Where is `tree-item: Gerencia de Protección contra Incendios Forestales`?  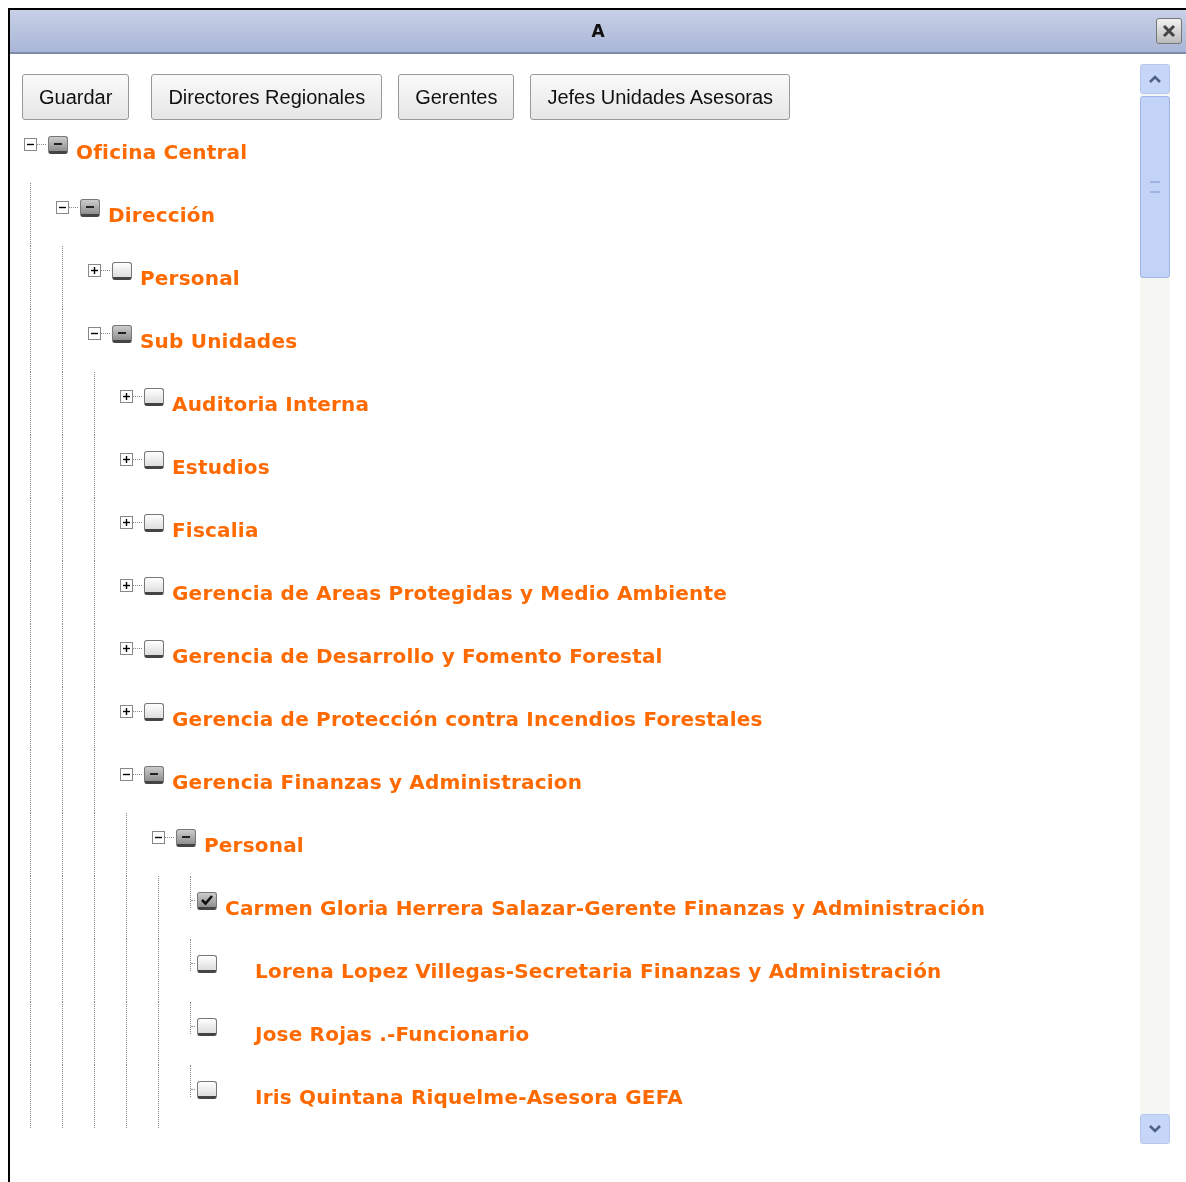 tree-item: Gerencia de Protección contra Incendios Forestales is located at coordinates (467, 718).